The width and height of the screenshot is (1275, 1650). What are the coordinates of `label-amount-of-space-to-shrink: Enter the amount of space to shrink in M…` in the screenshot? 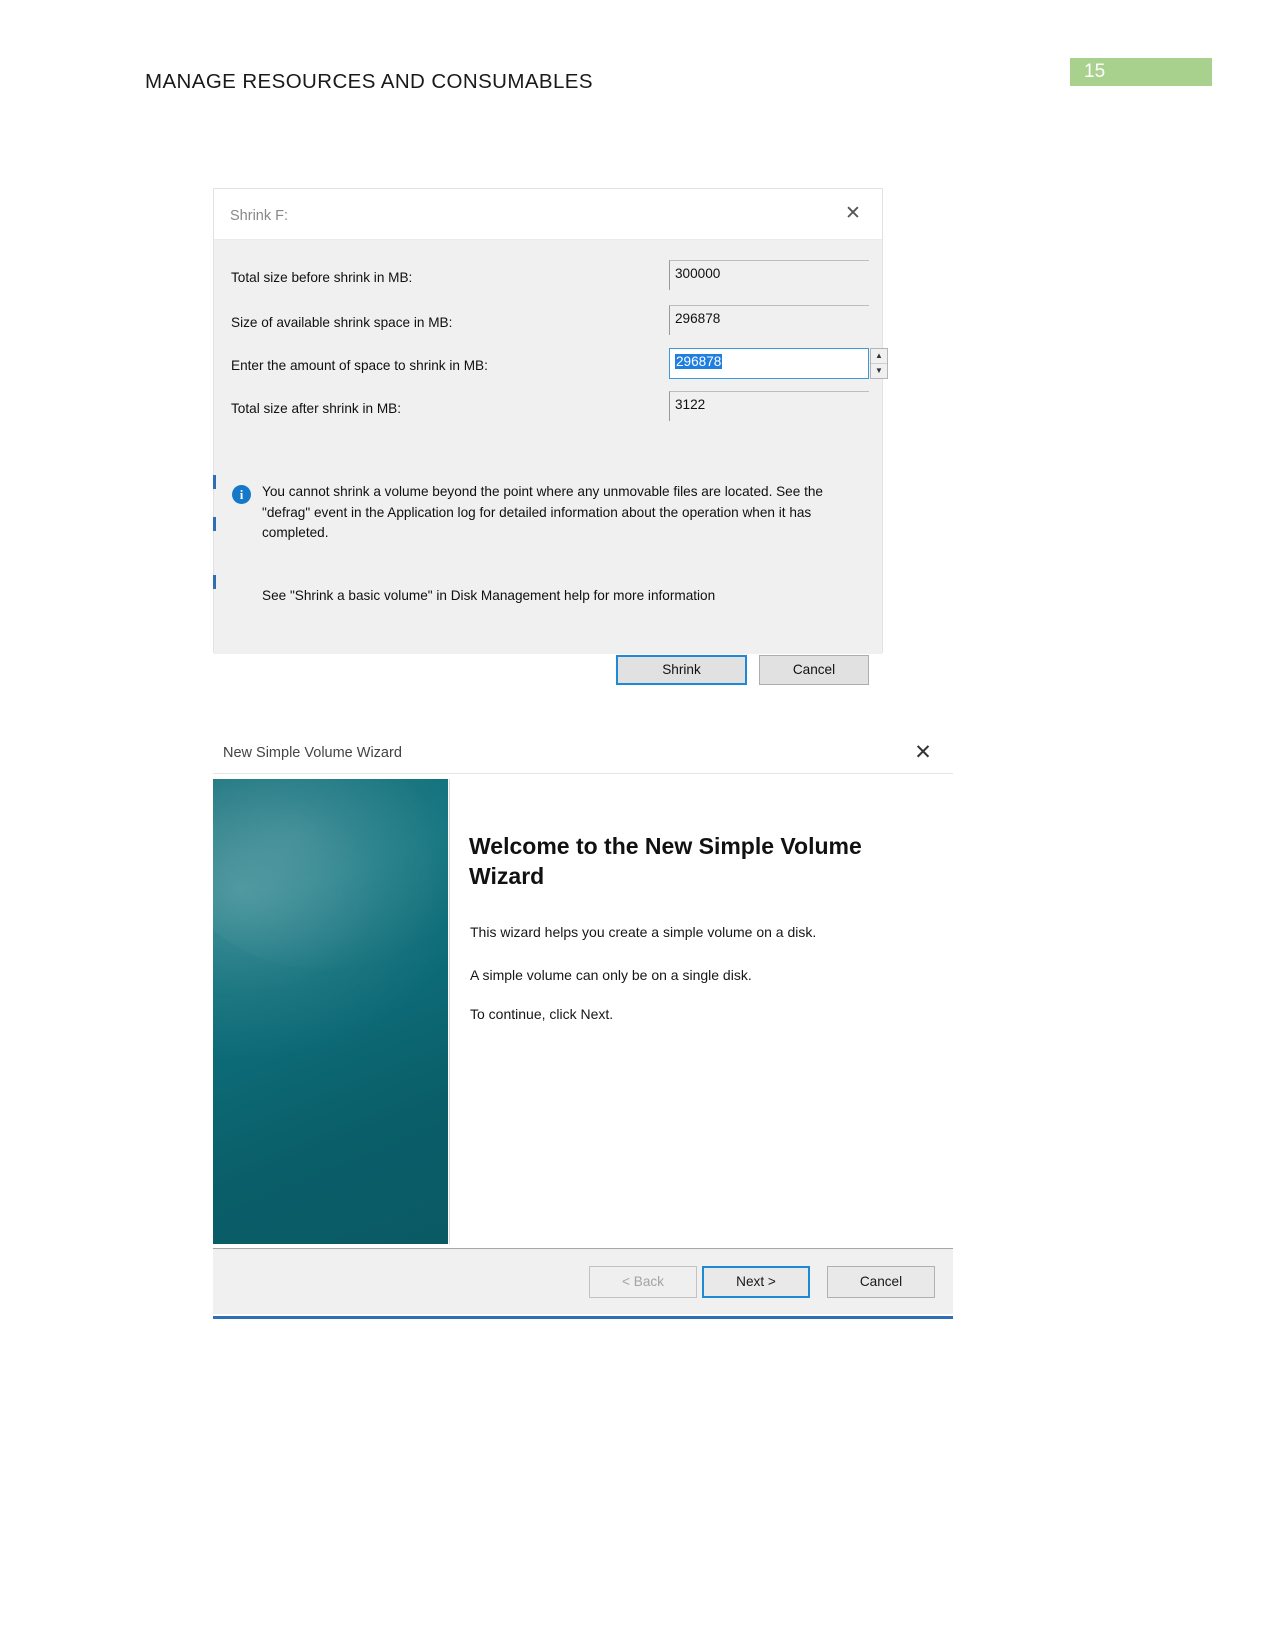 It's located at (359, 365).